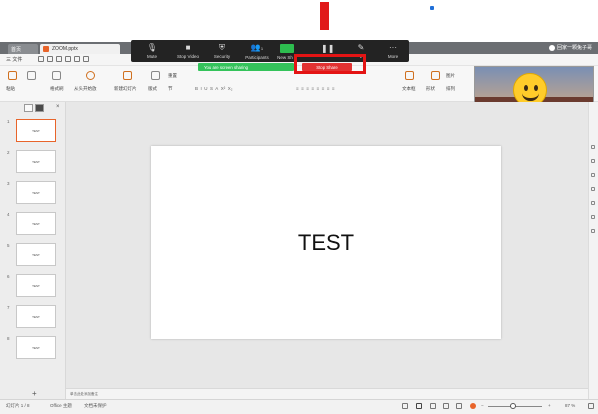 This screenshot has width=598, height=414. Describe the element at coordinates (526, 88) in the screenshot. I see `left-eye` at that location.